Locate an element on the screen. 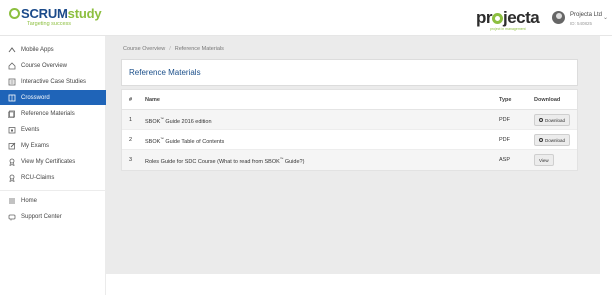  sidebar-item-label: Reference Materials is located at coordinates (48, 113).